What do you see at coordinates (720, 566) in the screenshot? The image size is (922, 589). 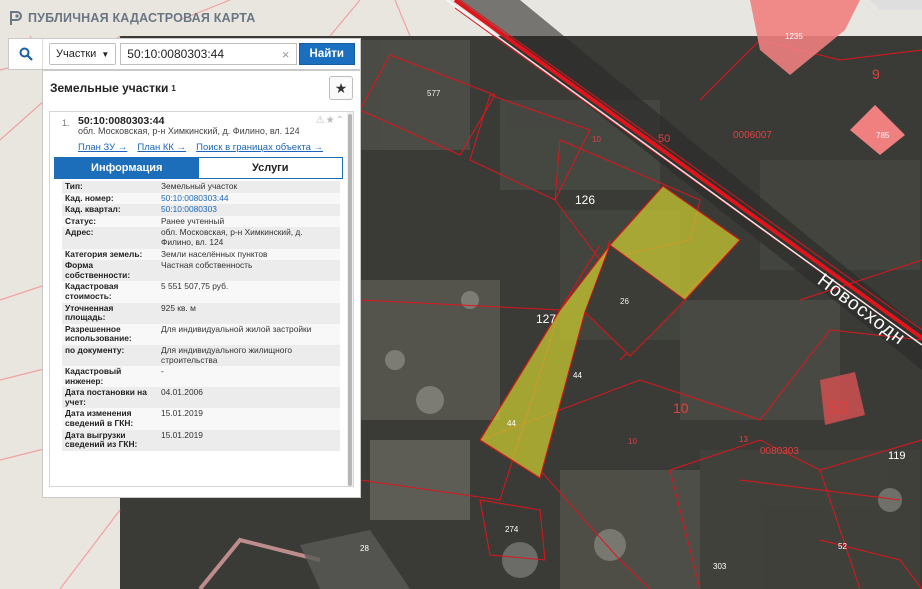 I see `map-label-303: 303` at bounding box center [720, 566].